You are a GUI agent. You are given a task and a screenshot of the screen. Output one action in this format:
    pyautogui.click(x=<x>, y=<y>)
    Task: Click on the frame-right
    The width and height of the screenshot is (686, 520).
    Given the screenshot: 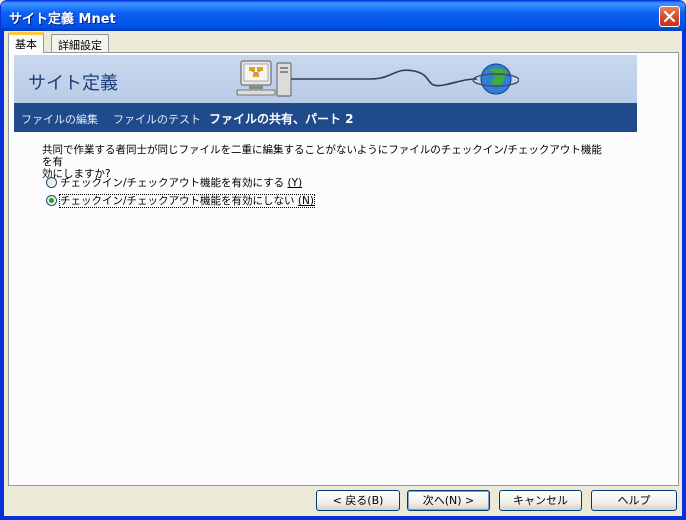 What is the action you would take?
    pyautogui.click(x=683, y=275)
    